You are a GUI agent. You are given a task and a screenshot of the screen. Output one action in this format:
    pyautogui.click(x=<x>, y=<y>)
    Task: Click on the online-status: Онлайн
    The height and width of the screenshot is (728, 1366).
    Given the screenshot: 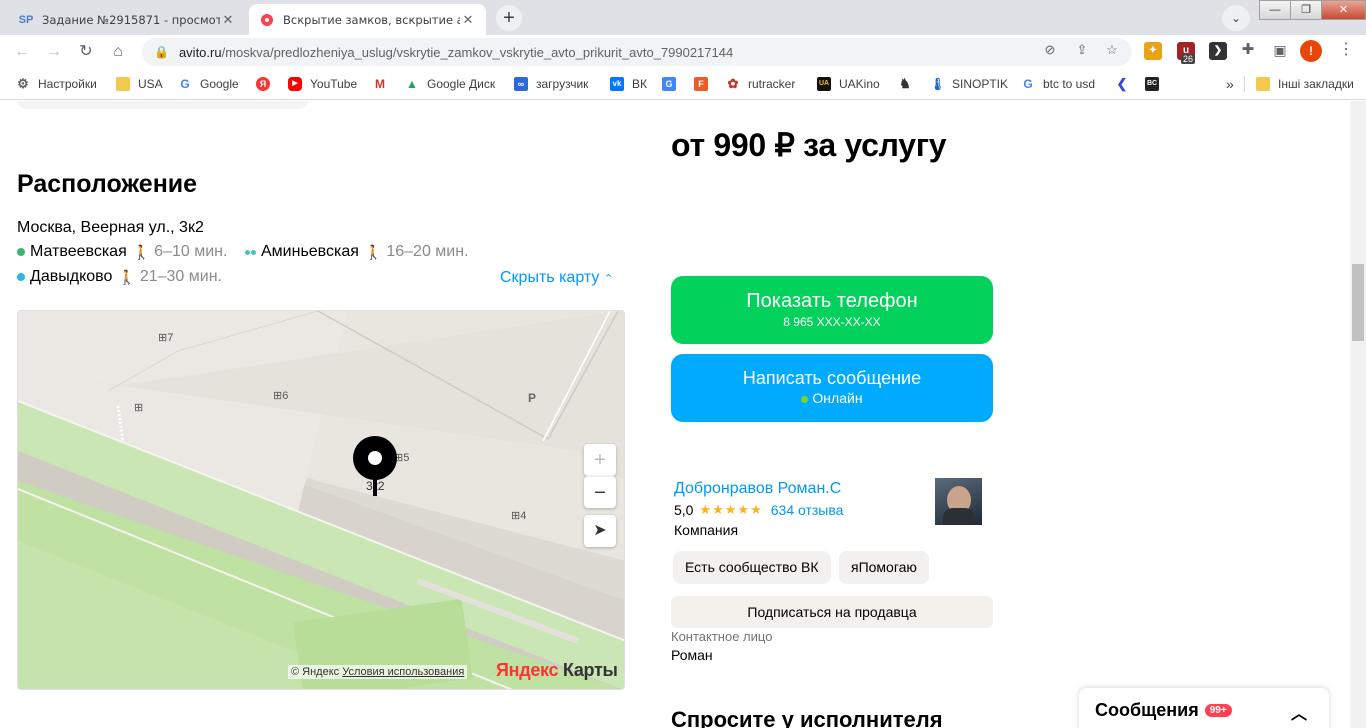 What is the action you would take?
    pyautogui.click(x=832, y=398)
    